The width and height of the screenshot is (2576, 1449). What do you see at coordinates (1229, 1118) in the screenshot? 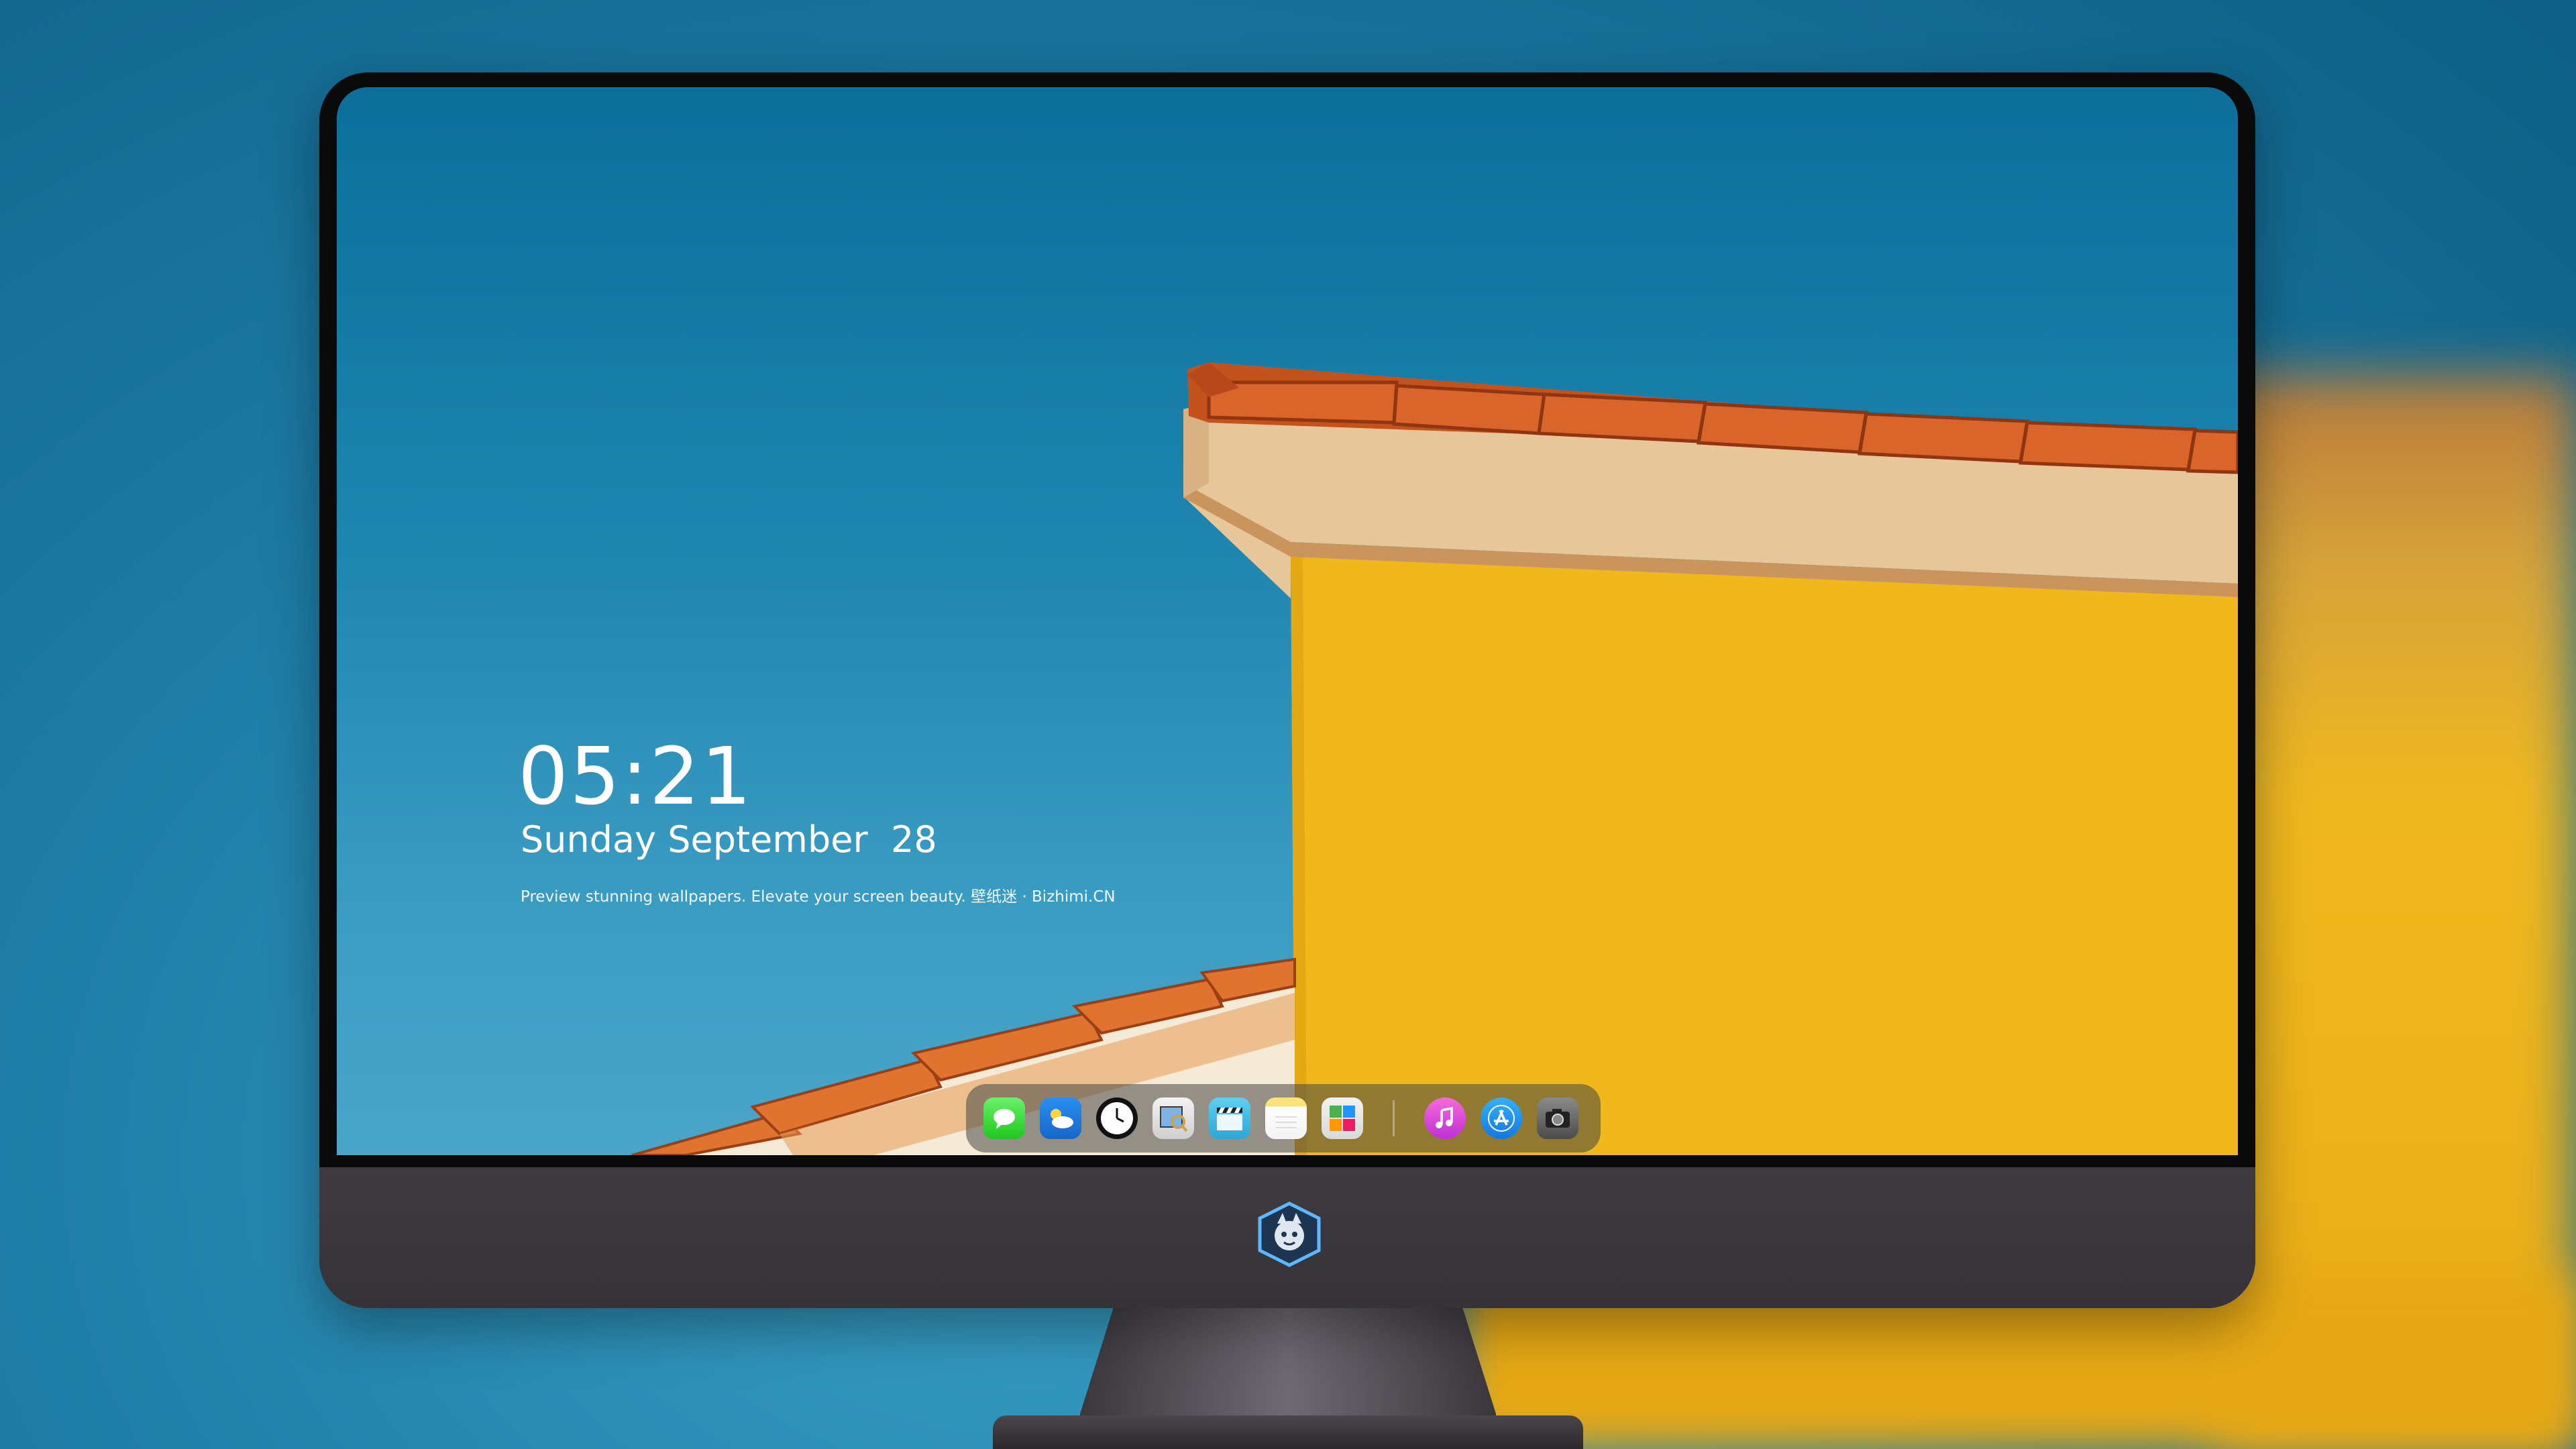
I see `clapperboard-icon` at bounding box center [1229, 1118].